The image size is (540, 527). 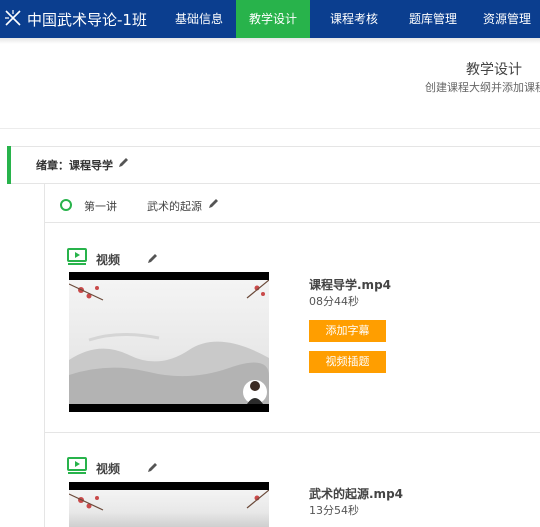 I want to click on nav-course-assessment: 课程考核, so click(x=354, y=19).